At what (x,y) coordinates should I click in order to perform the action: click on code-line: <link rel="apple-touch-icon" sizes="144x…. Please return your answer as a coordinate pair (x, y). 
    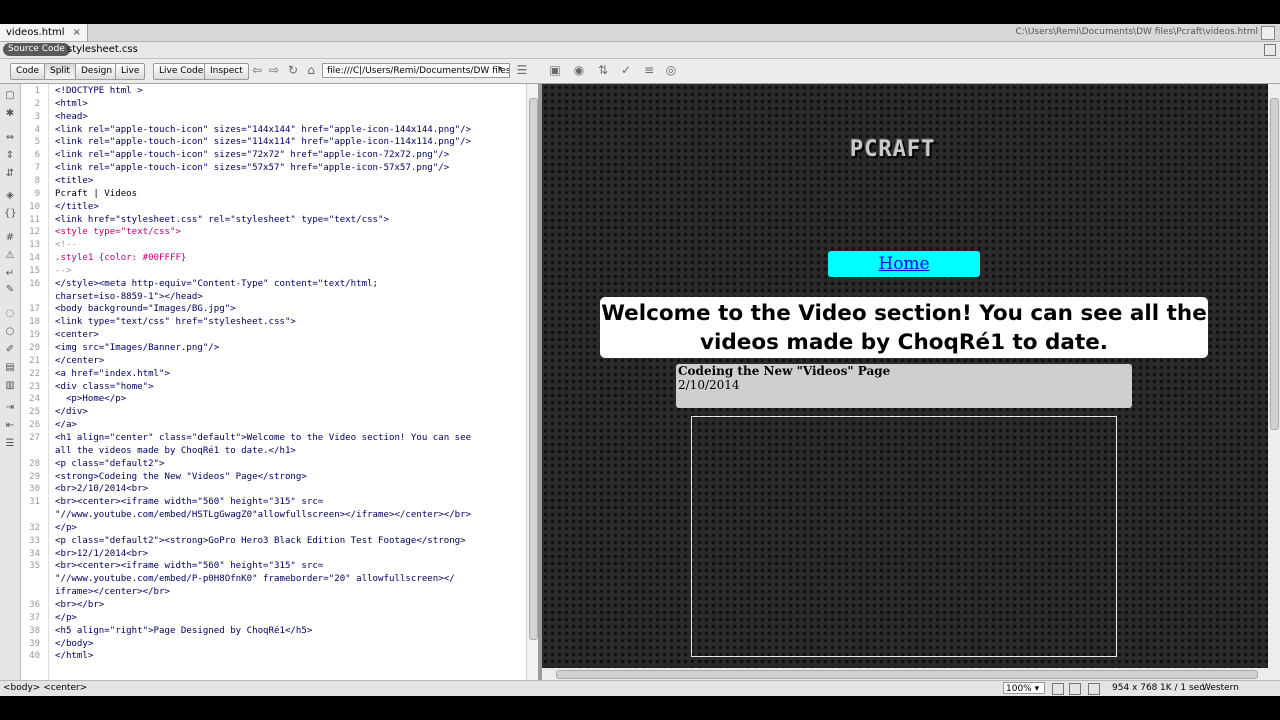
    Looking at the image, I should click on (263, 130).